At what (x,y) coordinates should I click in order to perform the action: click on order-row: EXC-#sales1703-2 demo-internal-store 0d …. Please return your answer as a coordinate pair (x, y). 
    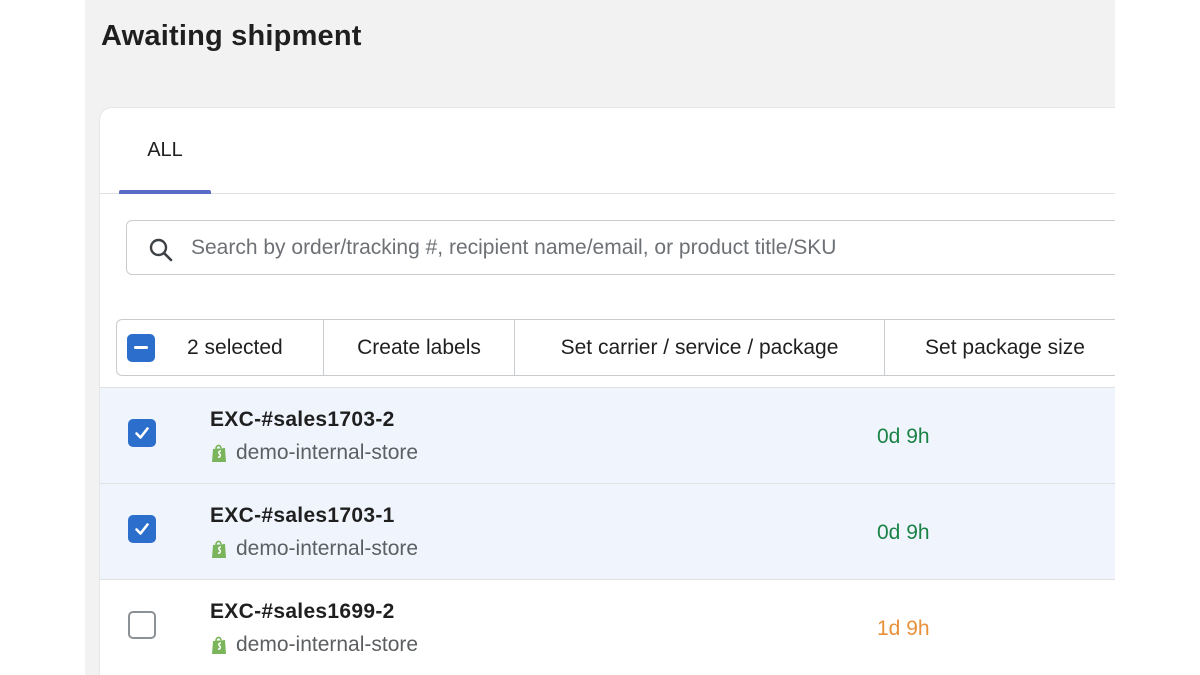
    Looking at the image, I should click on (607, 436).